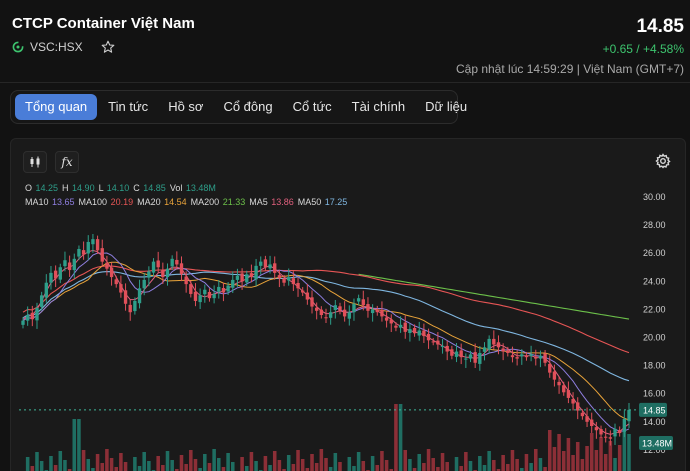 The height and width of the screenshot is (471, 690). I want to click on price-change: +0.65 / +4.58%, so click(643, 49).